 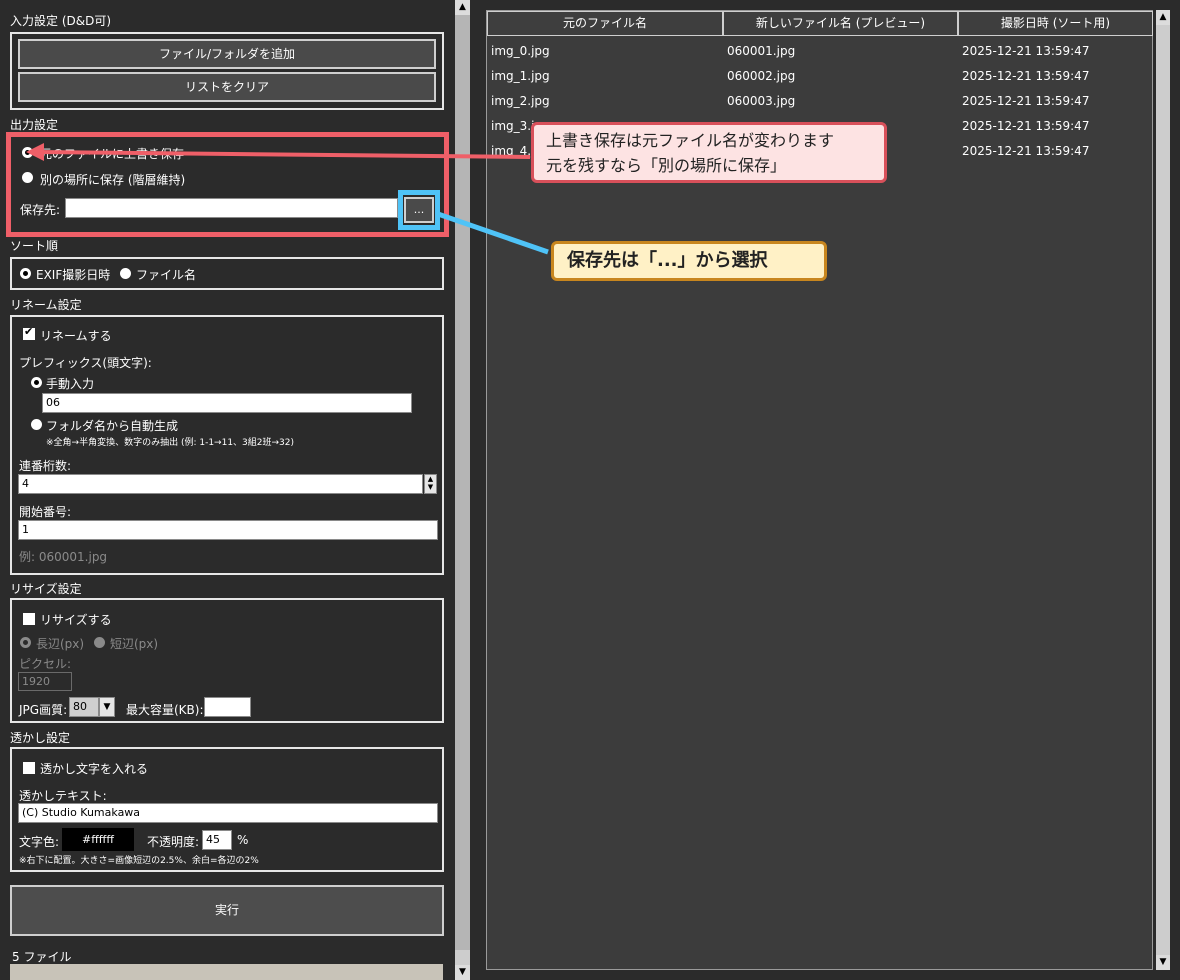 What do you see at coordinates (493, 233) in the screenshot?
I see `blue-arrow-line` at bounding box center [493, 233].